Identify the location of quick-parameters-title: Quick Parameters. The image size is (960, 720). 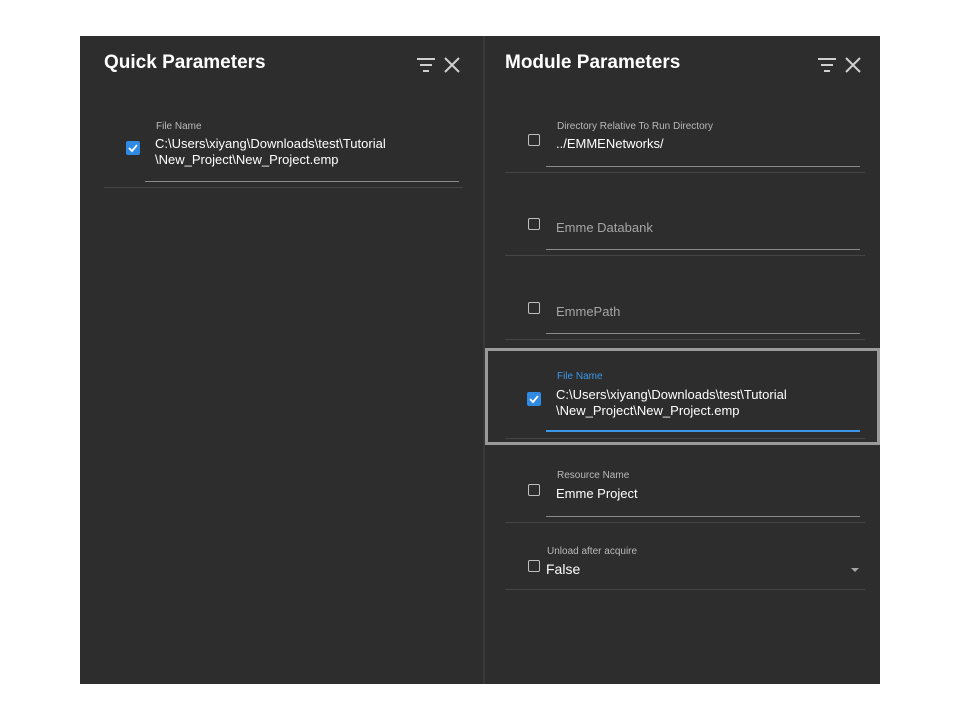
(185, 62).